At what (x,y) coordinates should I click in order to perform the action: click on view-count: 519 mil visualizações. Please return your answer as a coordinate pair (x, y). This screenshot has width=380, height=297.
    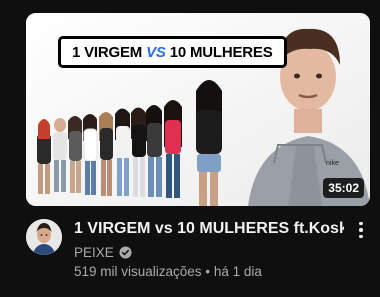
    Looking at the image, I should click on (138, 271).